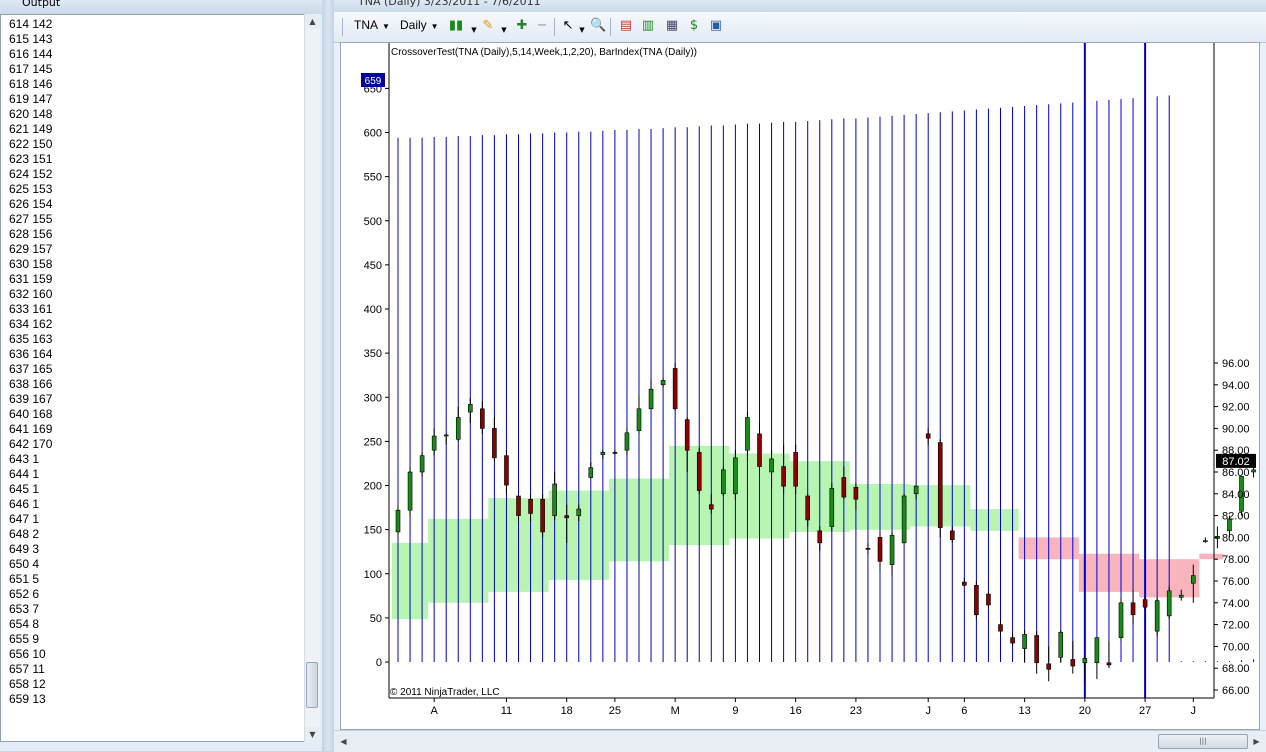 The height and width of the screenshot is (752, 1266). Describe the element at coordinates (419, 25) in the screenshot. I see `interval-selector: Daily ▼` at that location.